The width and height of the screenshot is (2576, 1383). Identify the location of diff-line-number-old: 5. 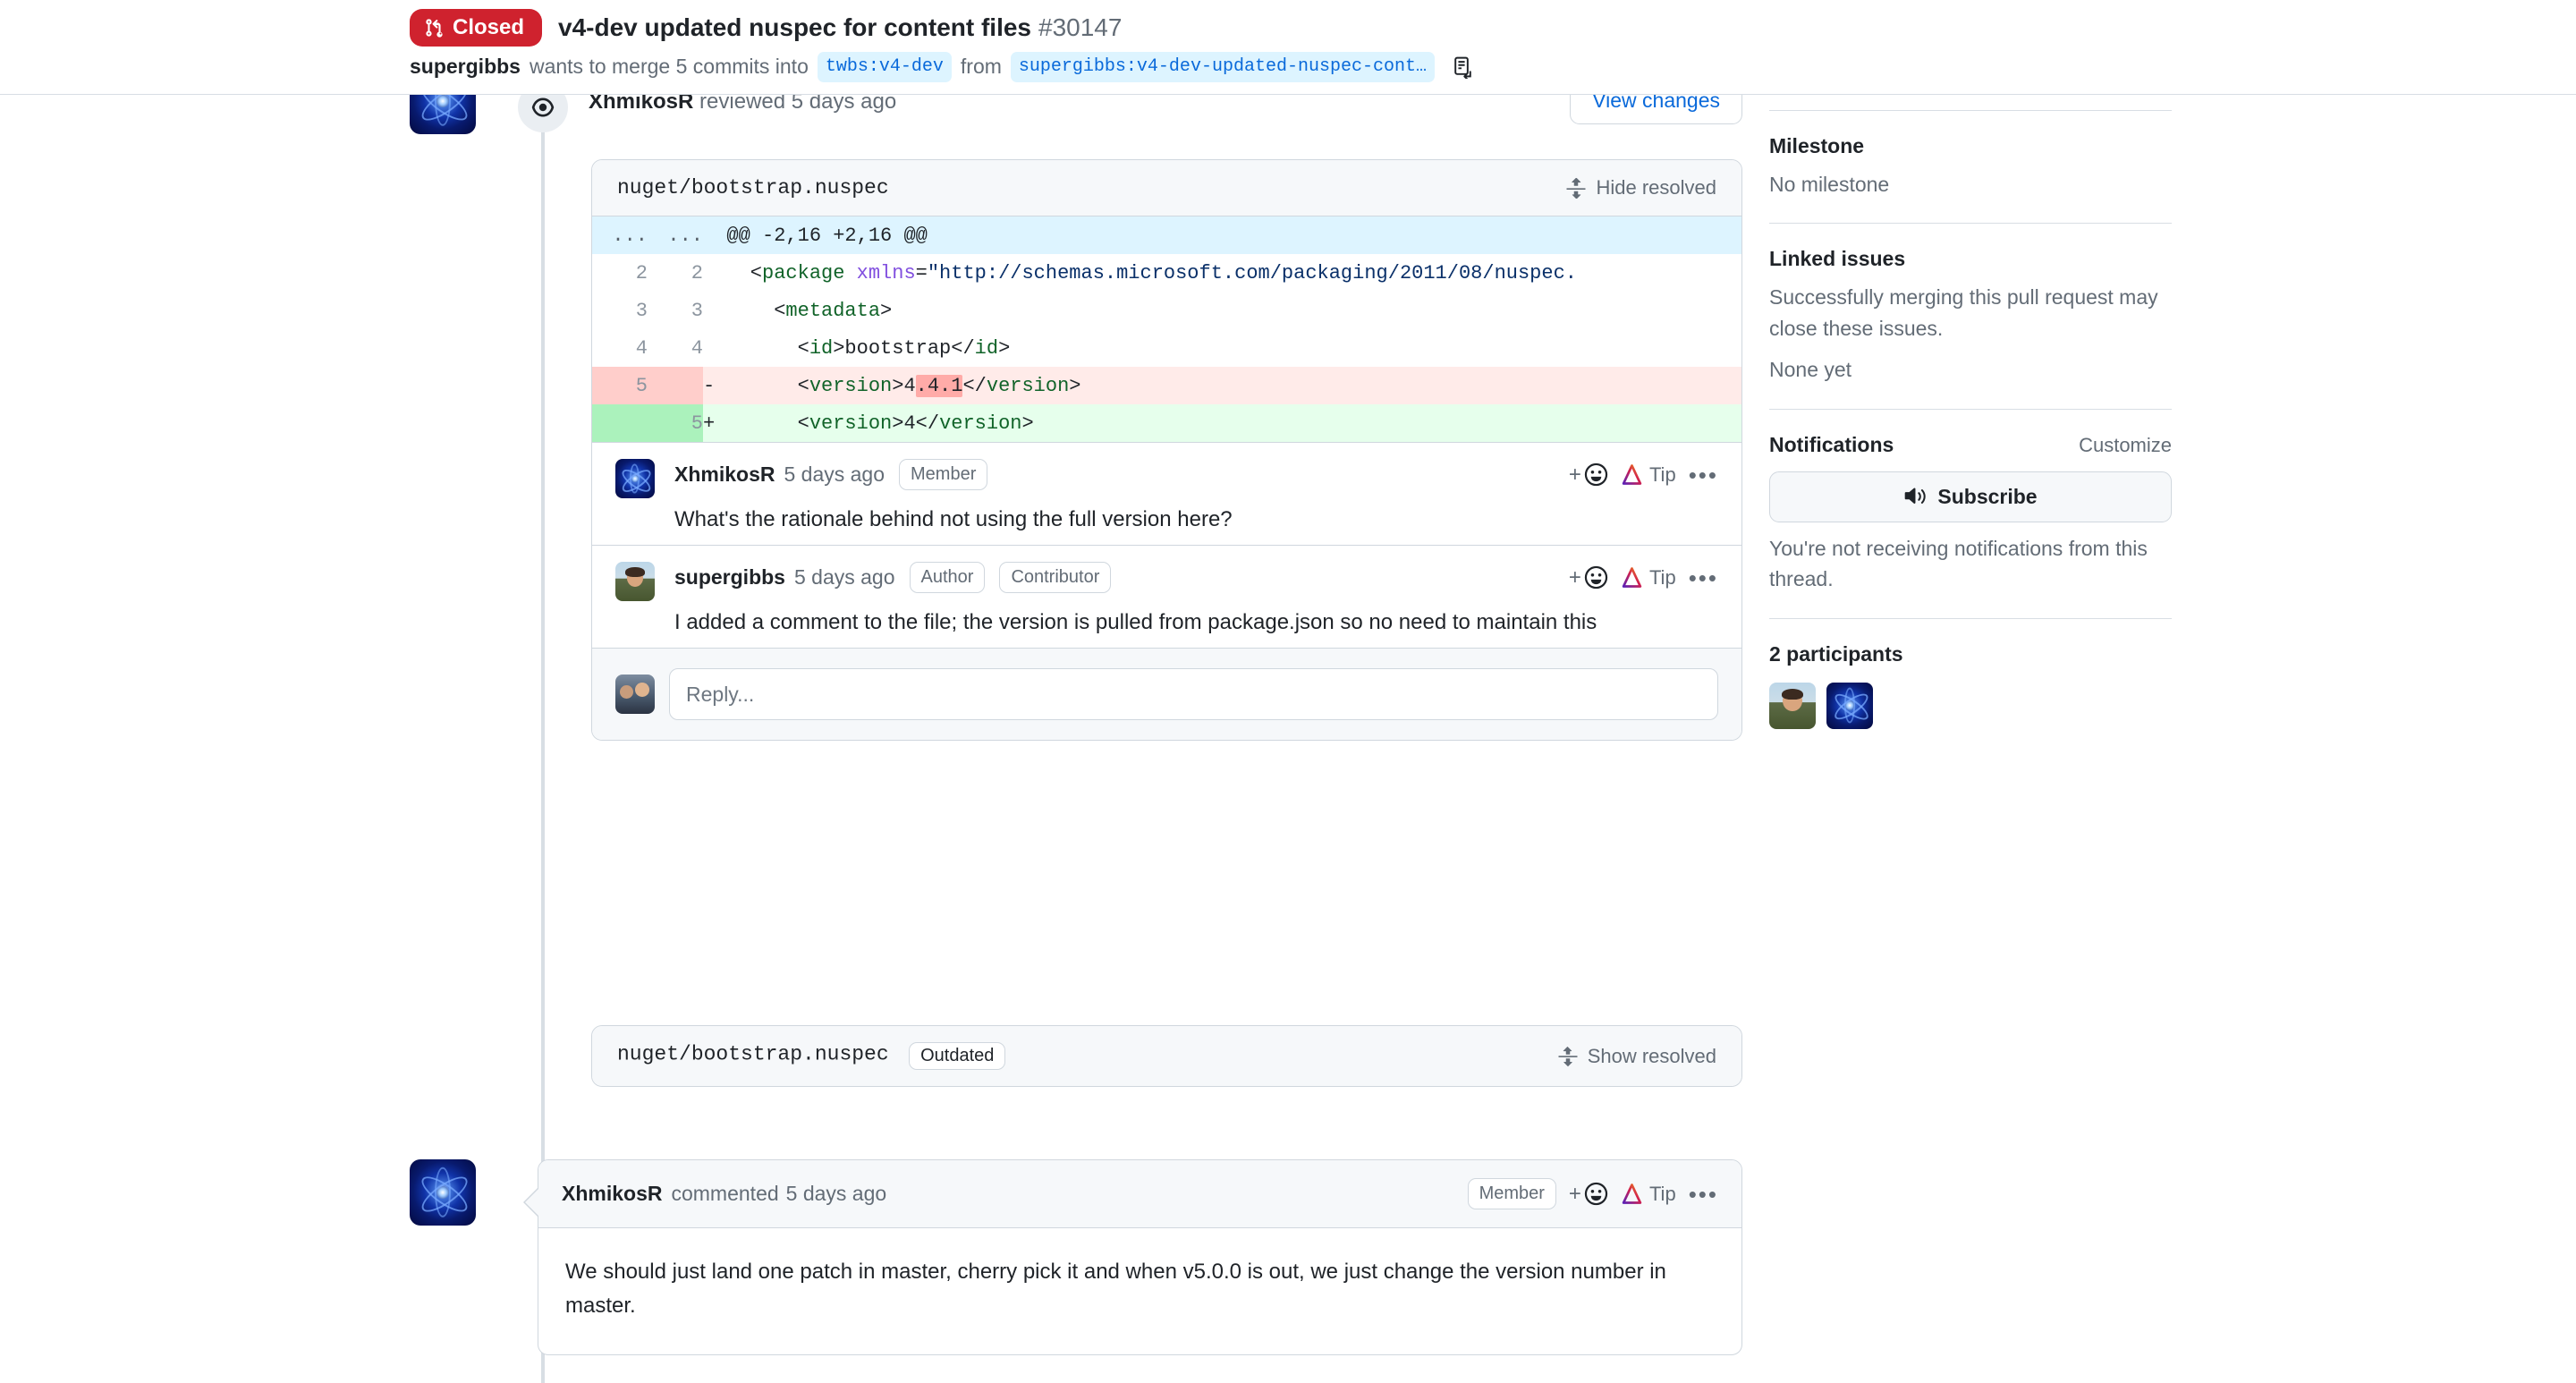
(620, 385).